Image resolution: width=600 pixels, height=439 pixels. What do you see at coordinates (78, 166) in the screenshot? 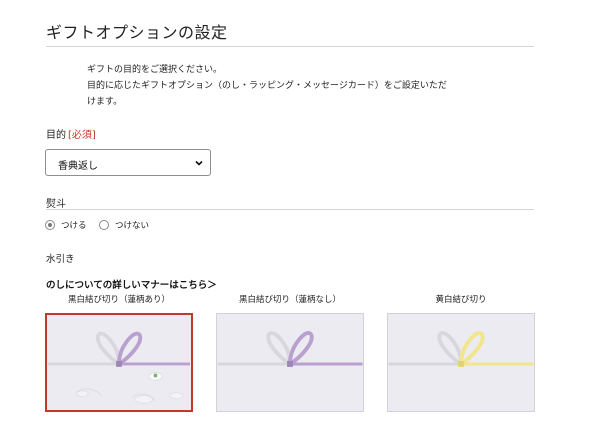
I see `purpose-select-value: 香典返し` at bounding box center [78, 166].